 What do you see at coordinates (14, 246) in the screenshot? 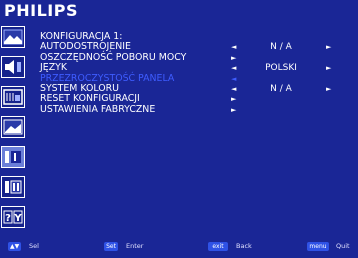
I see `updown-button: ▲▼` at bounding box center [14, 246].